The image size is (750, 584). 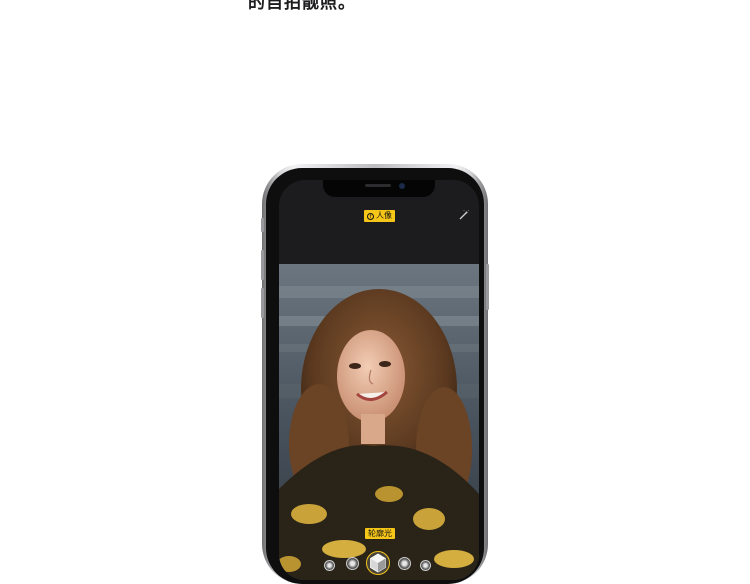 I want to click on volume-down-button, so click(x=262, y=303).